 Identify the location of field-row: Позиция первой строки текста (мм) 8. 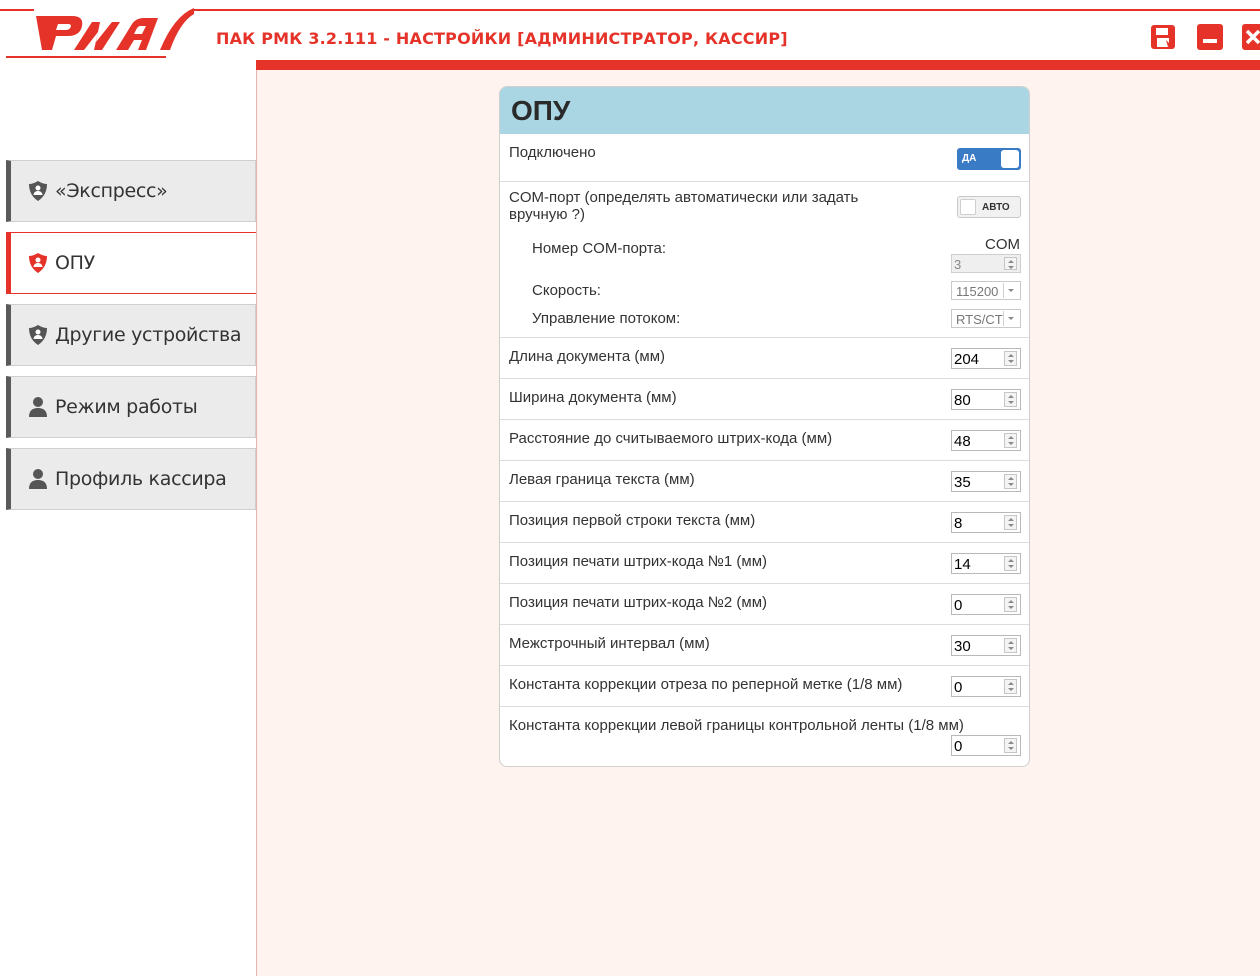
(764, 522).